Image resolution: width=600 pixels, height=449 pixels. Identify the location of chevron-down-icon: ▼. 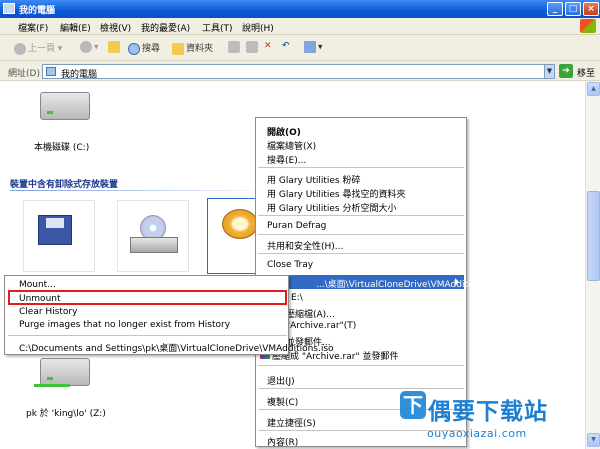
(549, 71).